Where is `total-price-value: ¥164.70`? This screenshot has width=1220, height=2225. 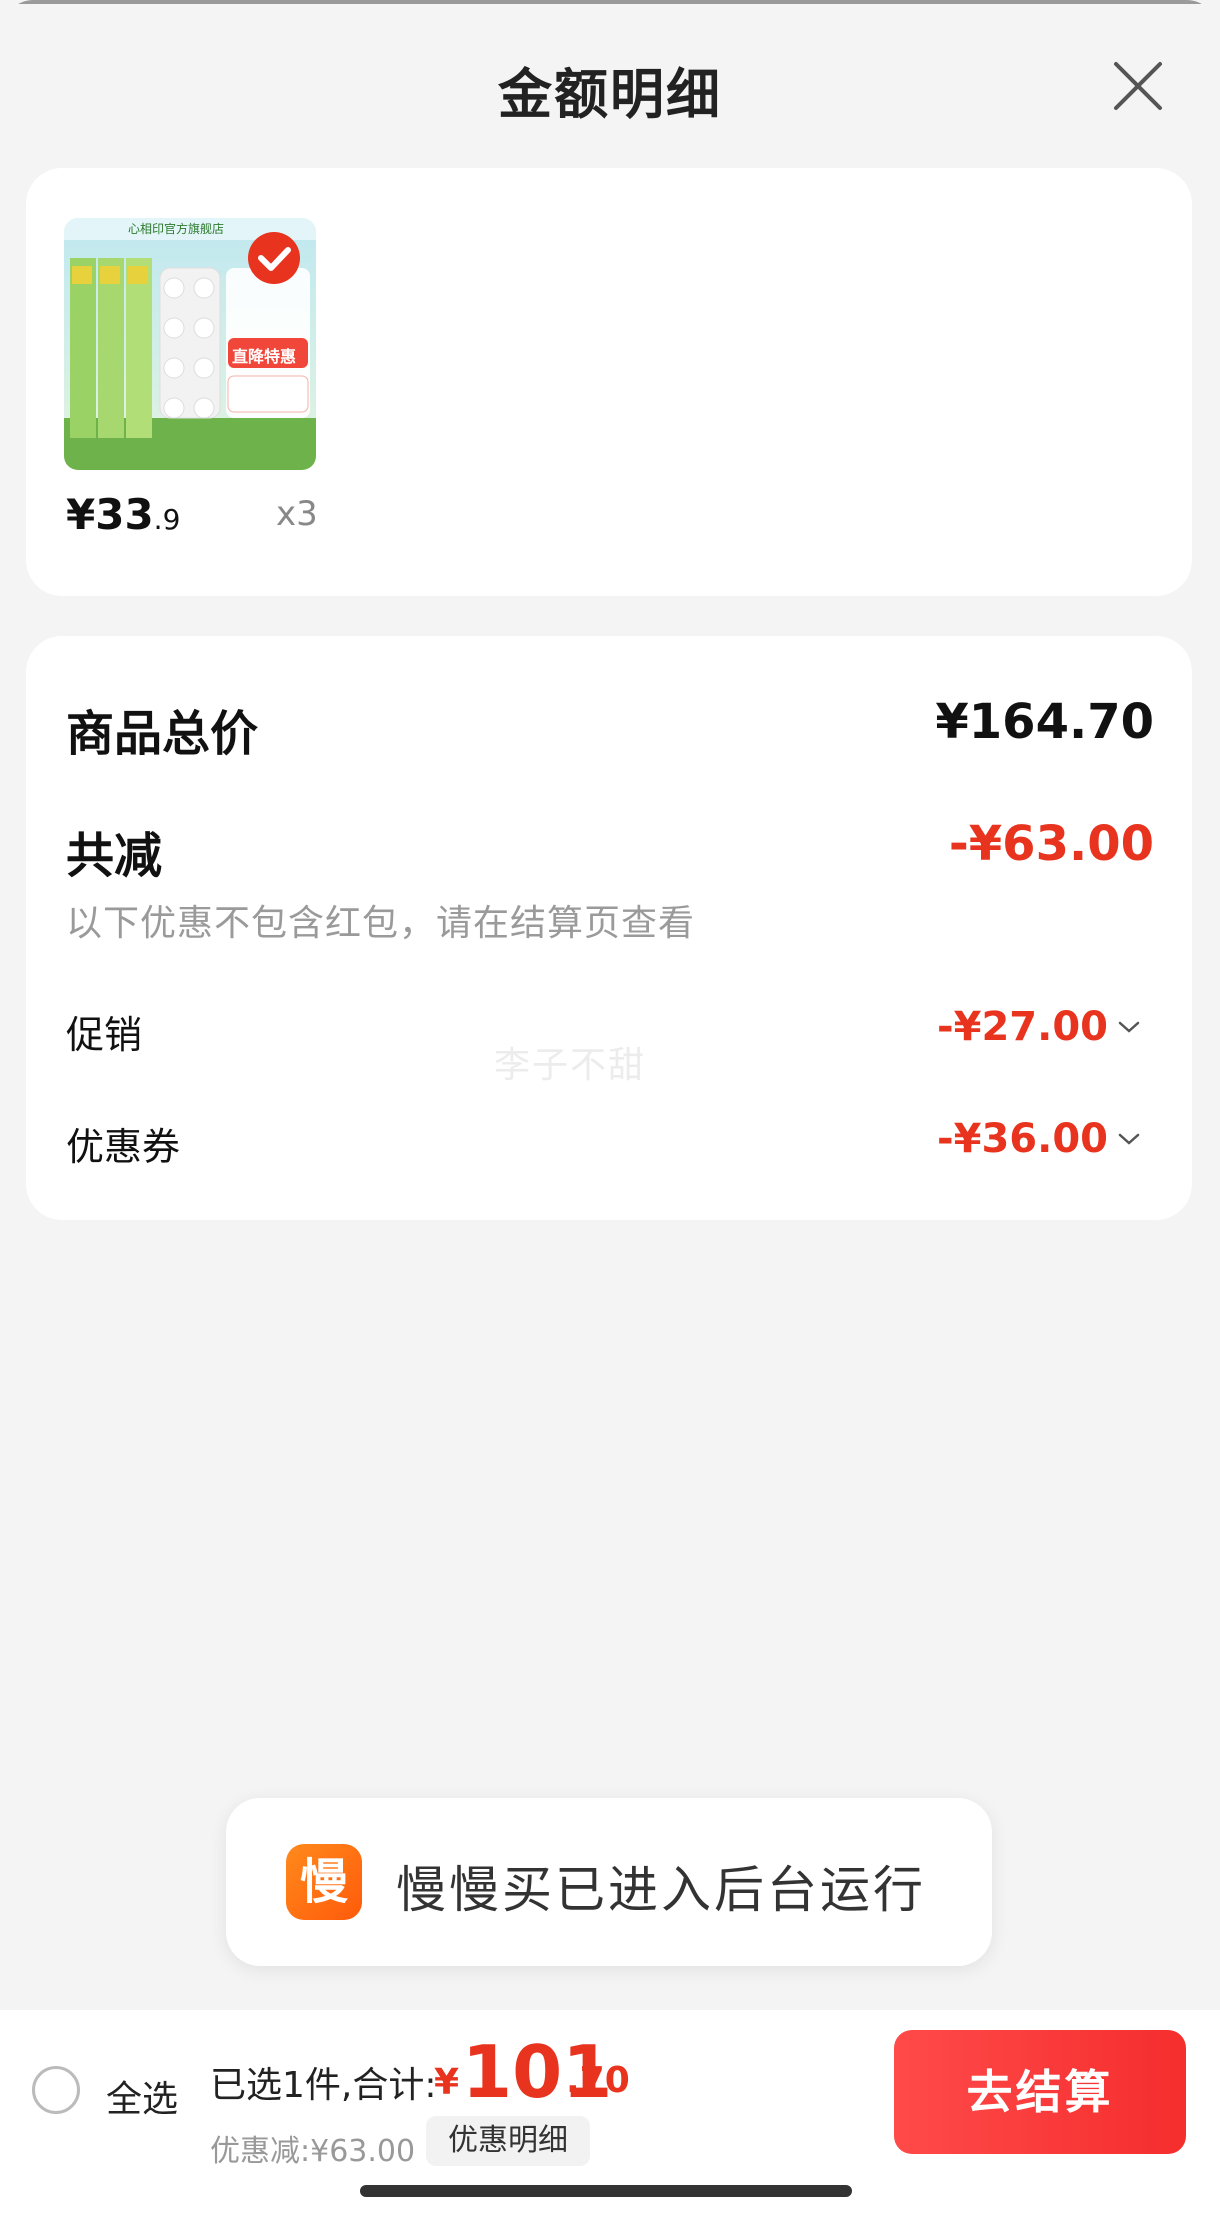
total-price-value: ¥164.70 is located at coordinates (1044, 722).